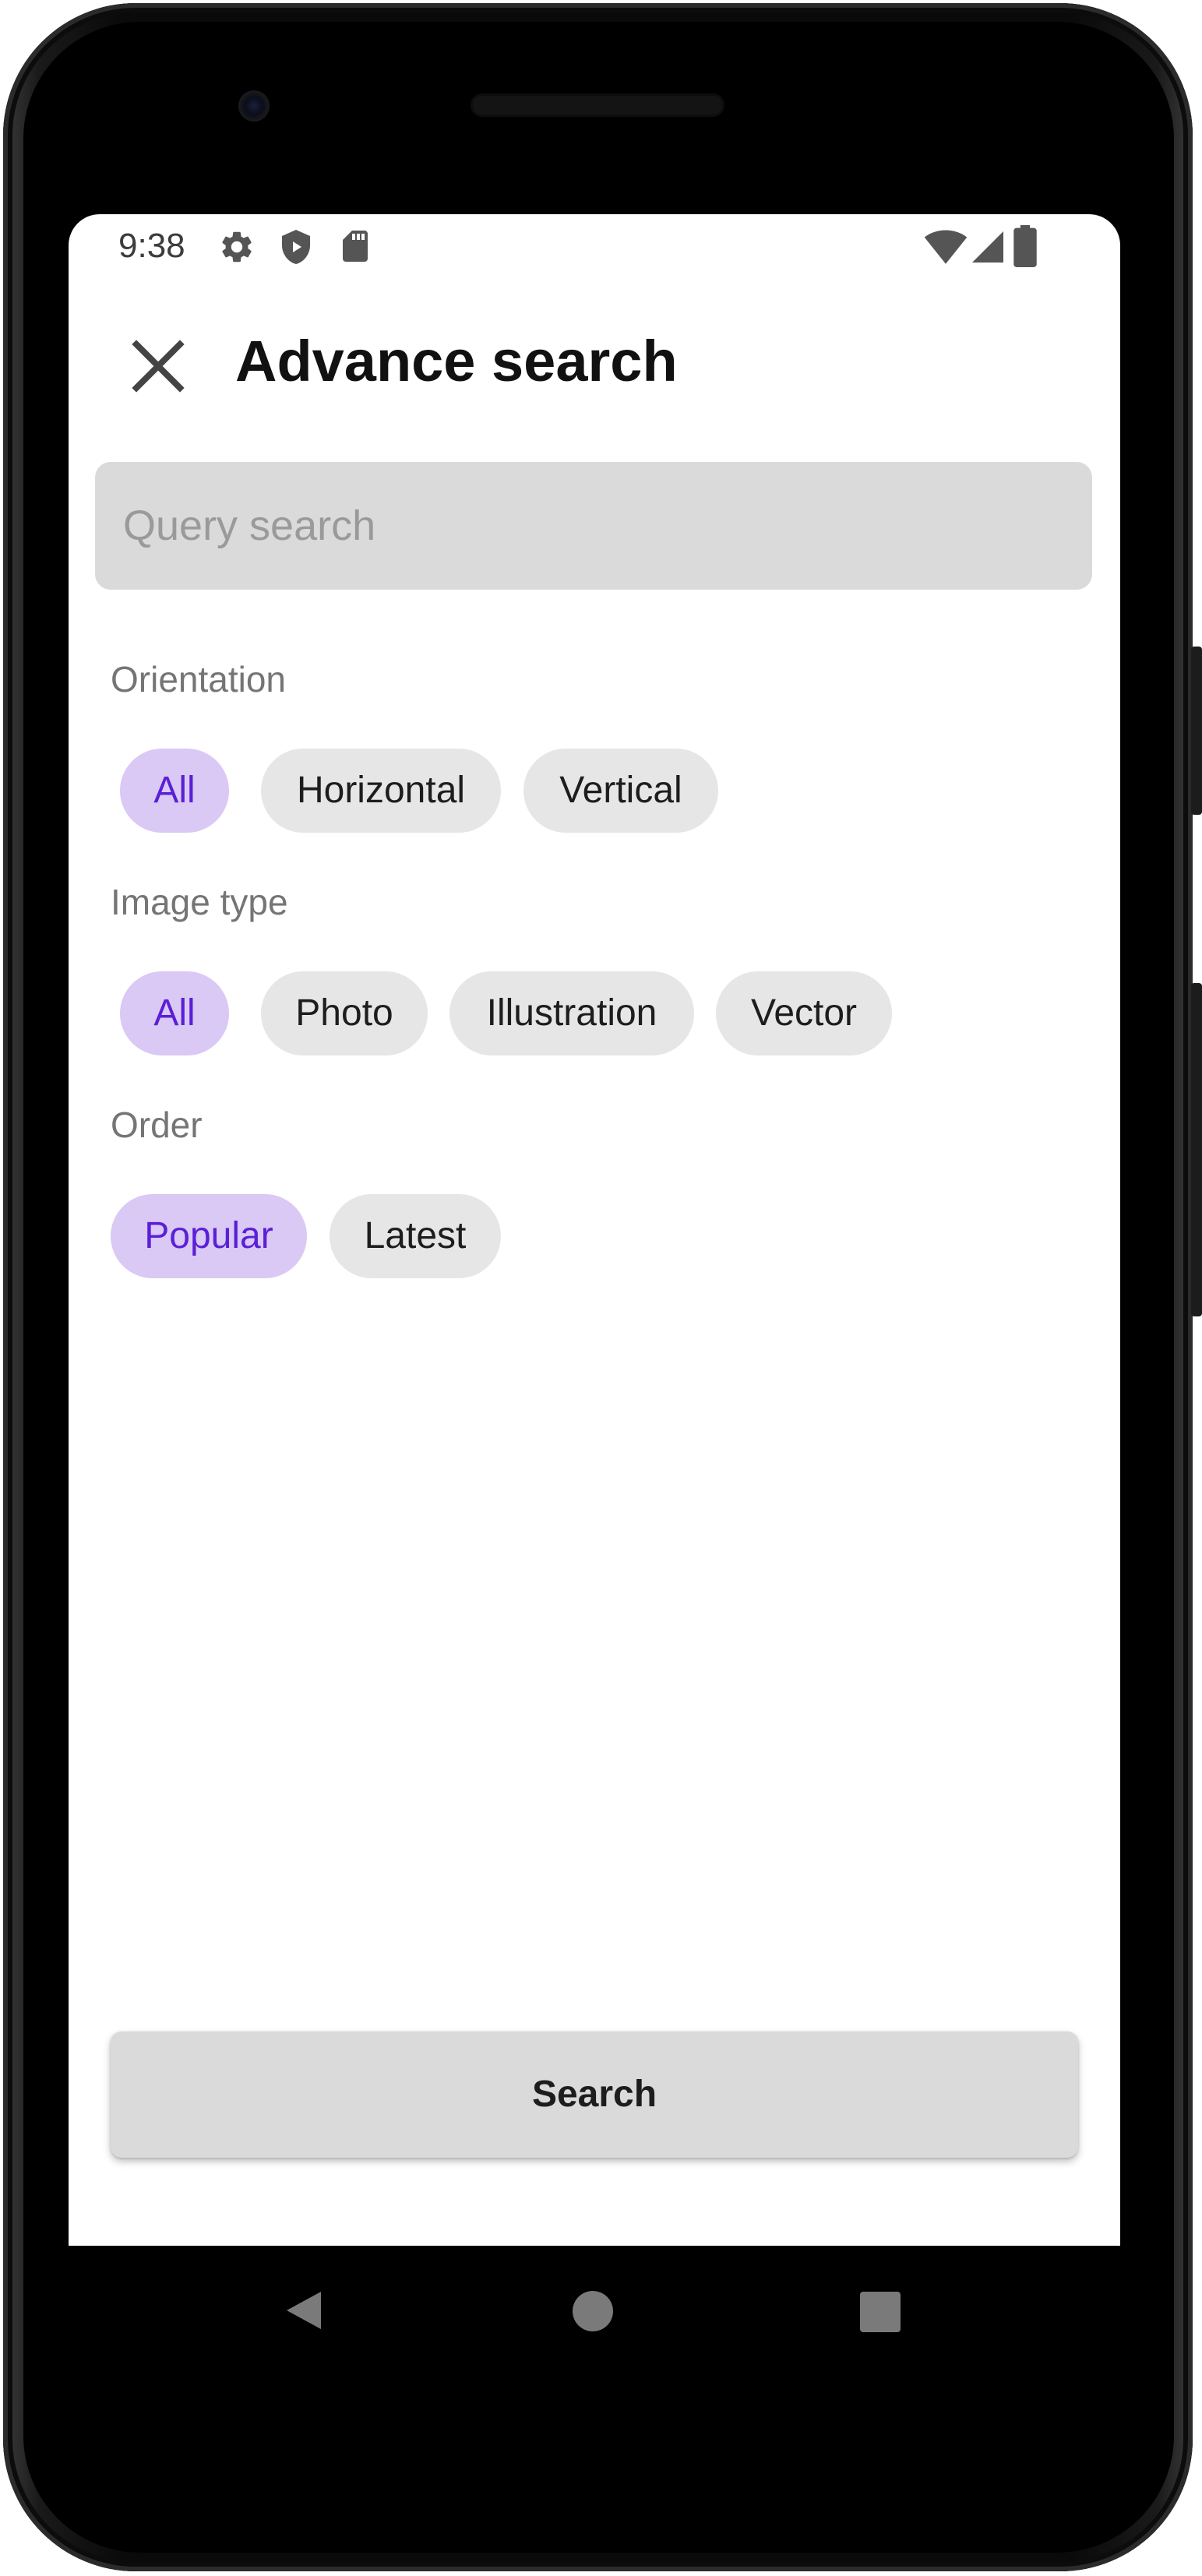 Image resolution: width=1202 pixels, height=2576 pixels. What do you see at coordinates (237, 247) in the screenshot?
I see `settings-icon` at bounding box center [237, 247].